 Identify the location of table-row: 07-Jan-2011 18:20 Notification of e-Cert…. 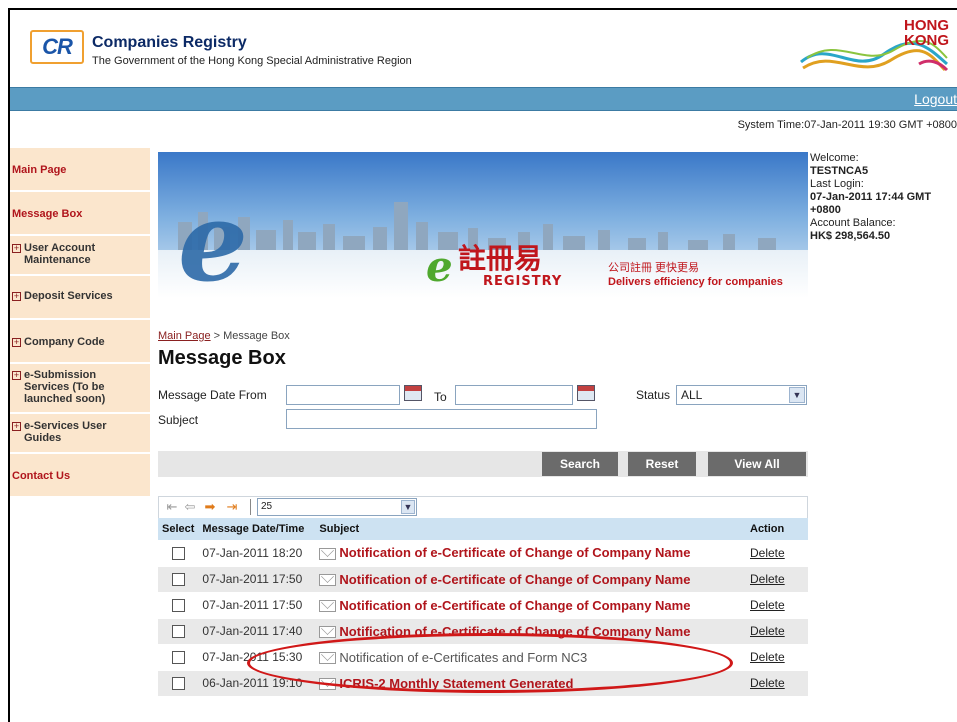
(483, 553).